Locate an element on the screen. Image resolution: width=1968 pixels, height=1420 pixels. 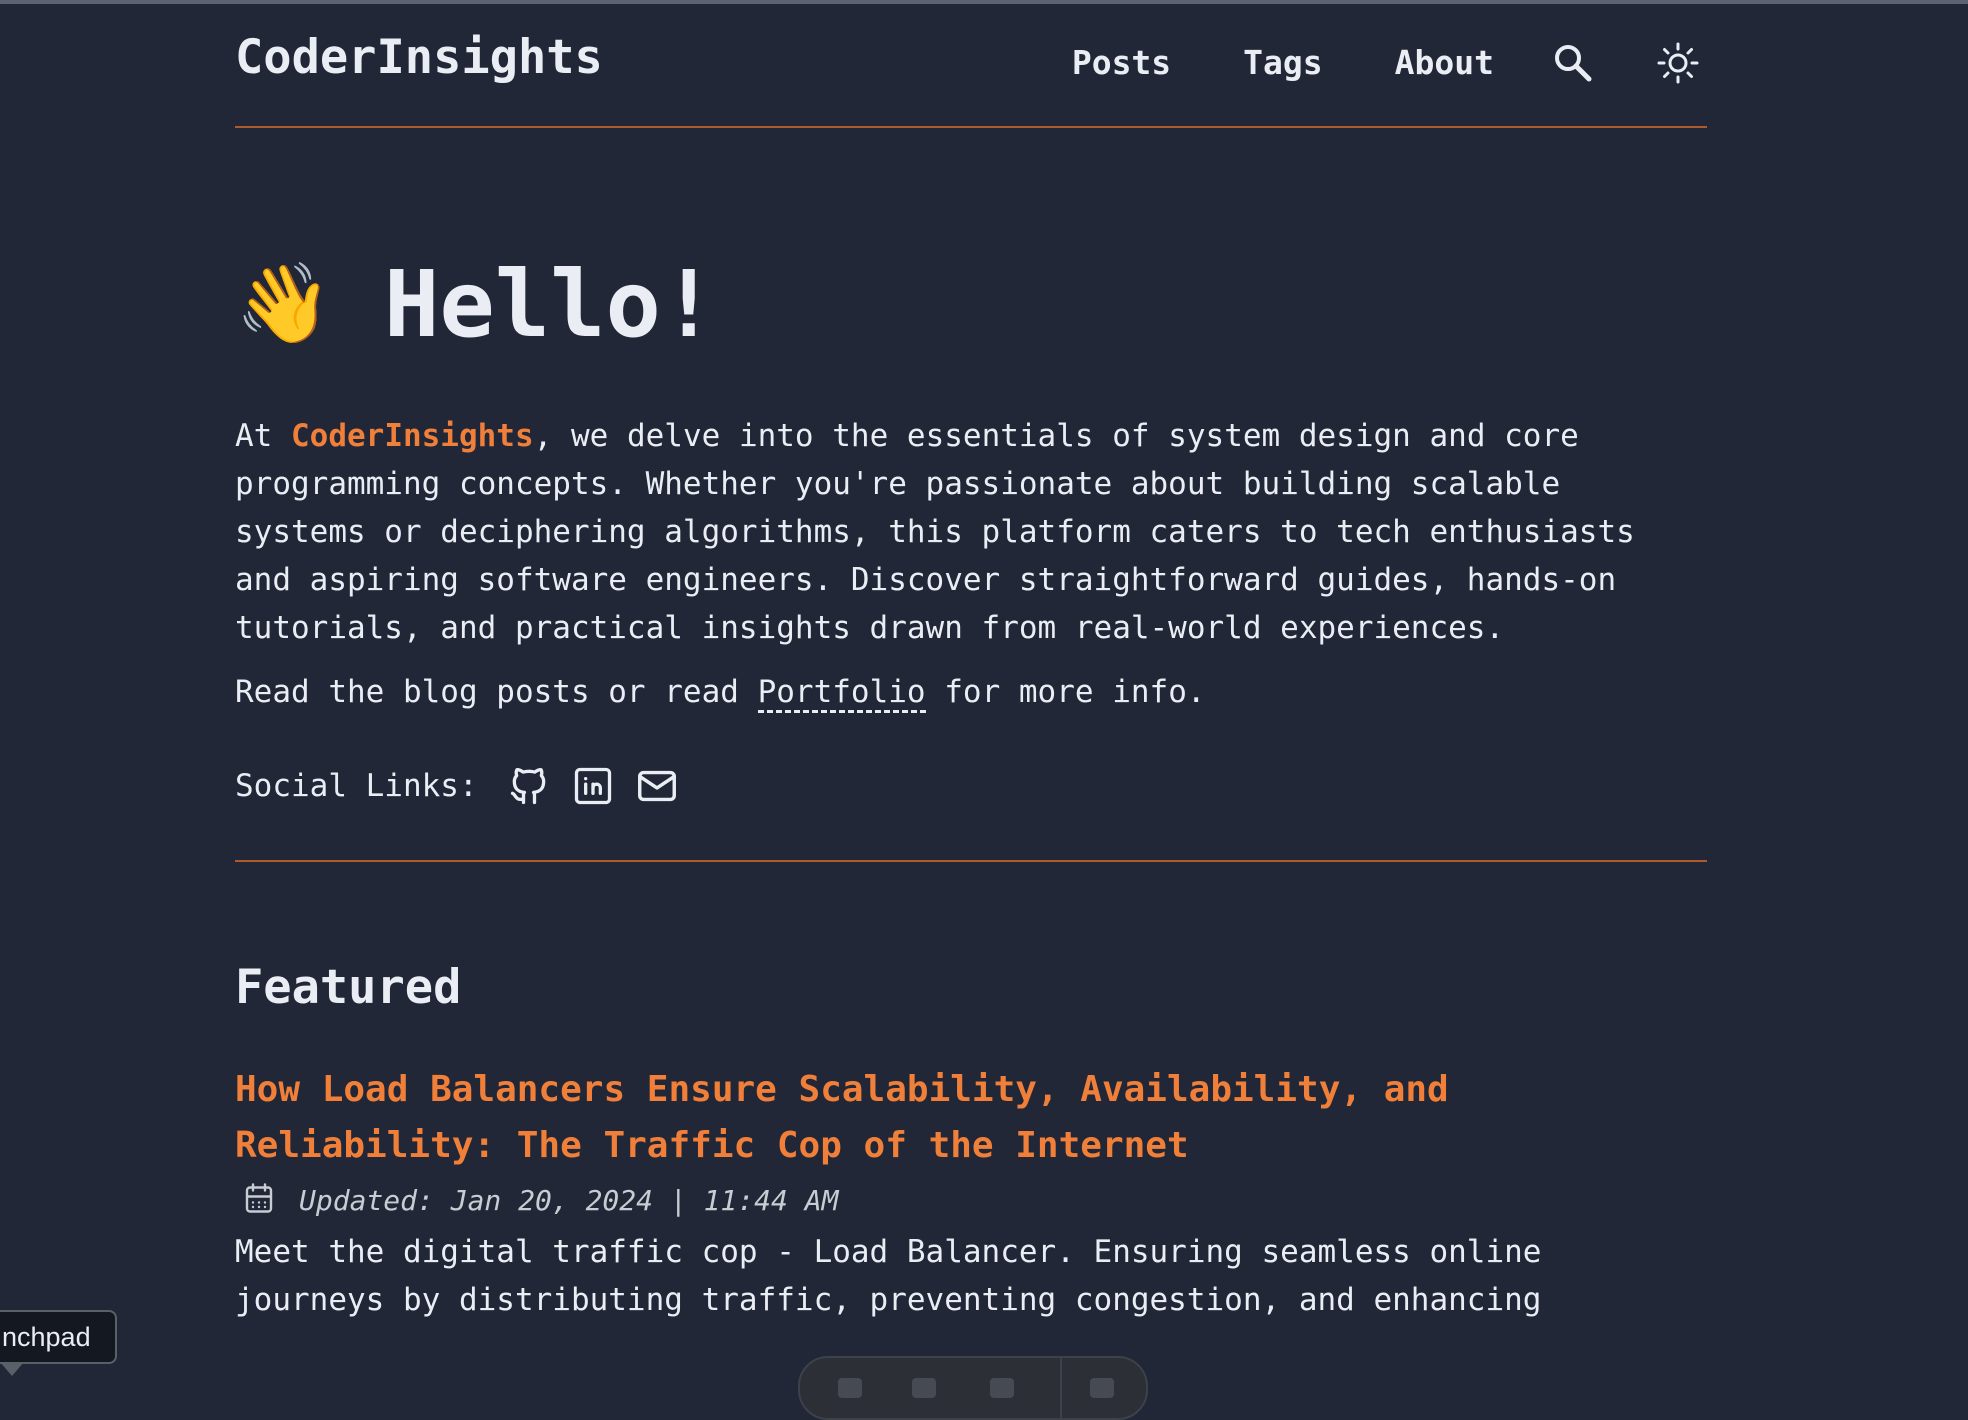
hero-title: 👋 Hello! is located at coordinates (971, 304).